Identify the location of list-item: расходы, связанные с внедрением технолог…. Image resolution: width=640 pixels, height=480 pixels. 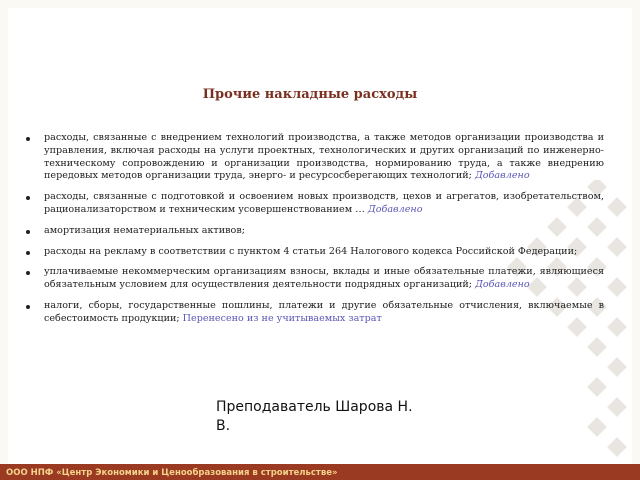
(315, 157).